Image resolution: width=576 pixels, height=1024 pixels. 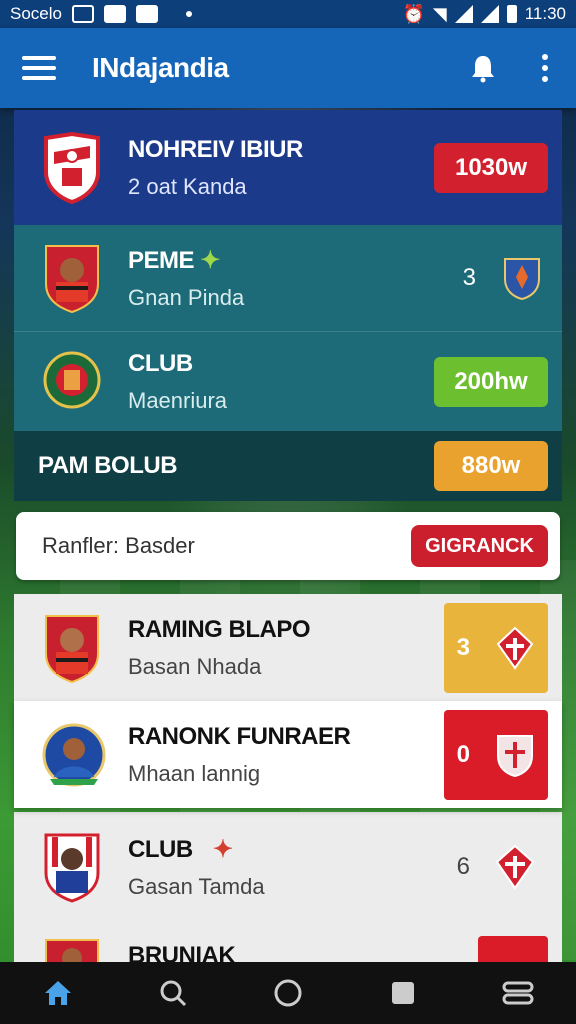 I want to click on score-box: 6, so click(x=496, y=867).